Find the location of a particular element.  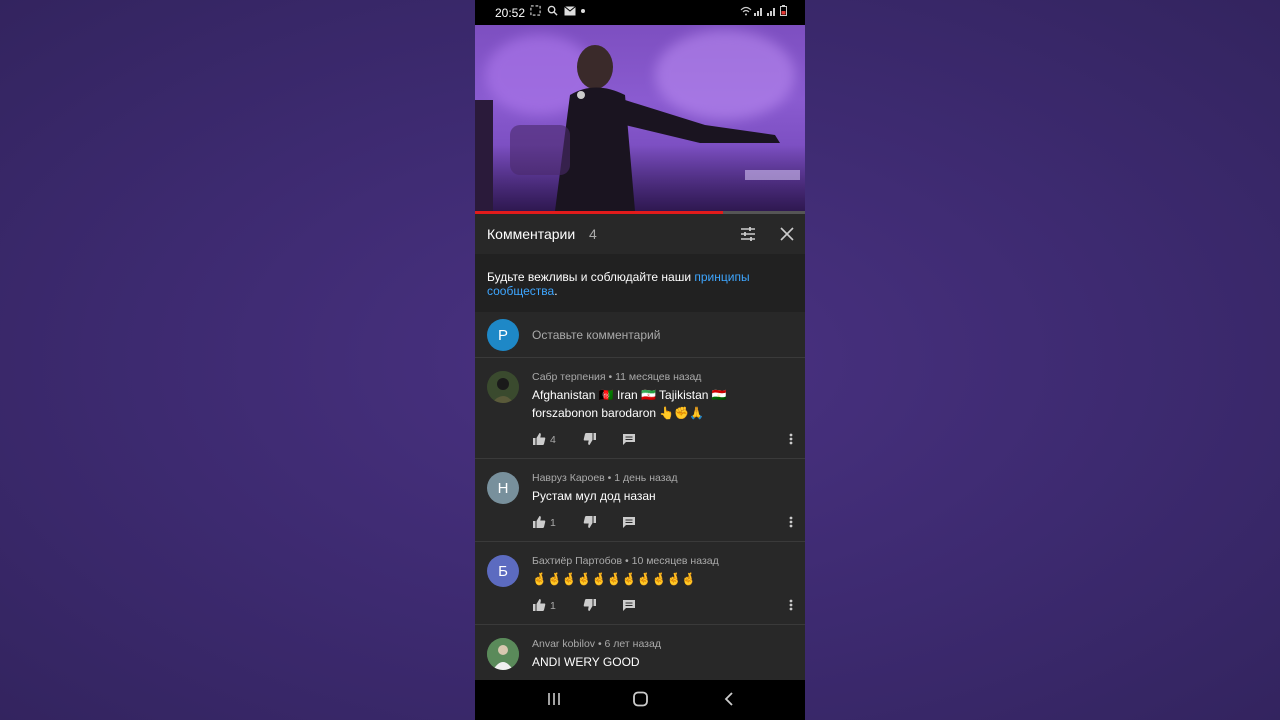

wifi-icon is located at coordinates (746, 10).